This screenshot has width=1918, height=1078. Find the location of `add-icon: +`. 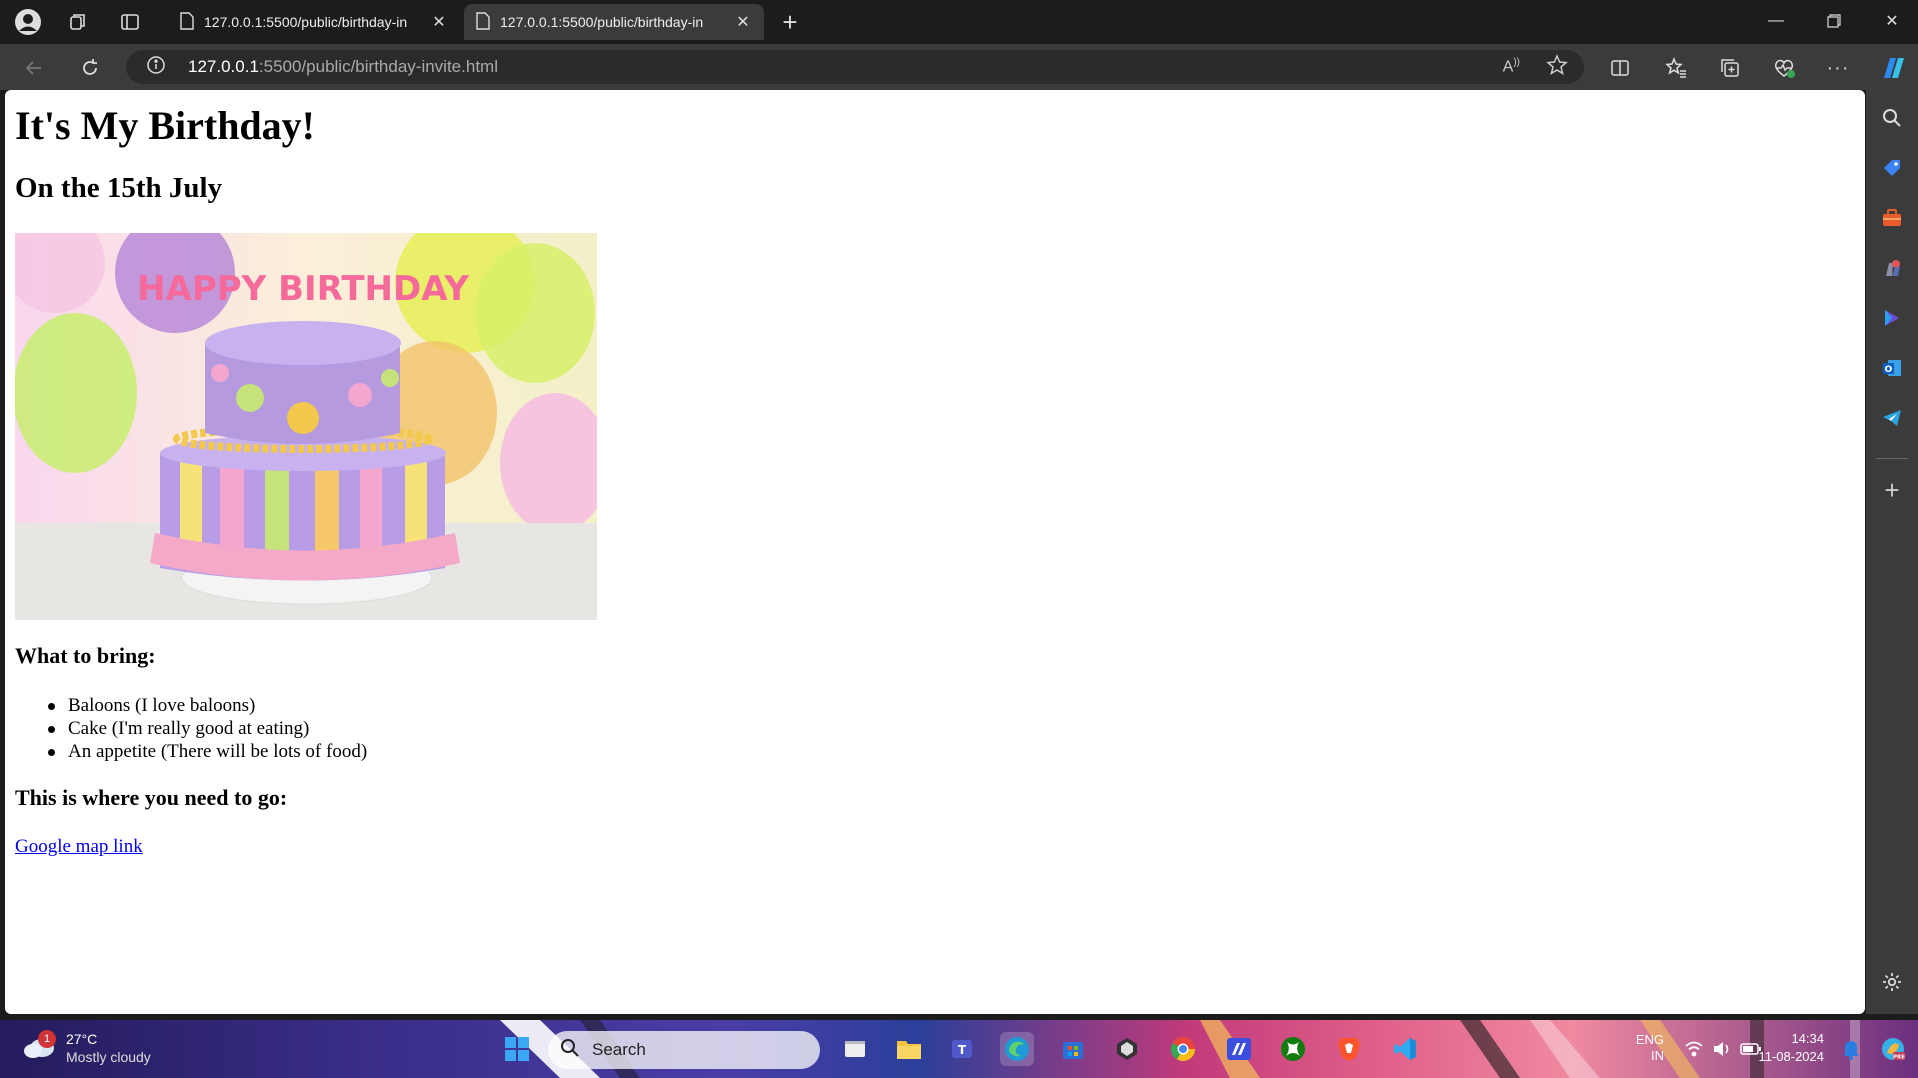

add-icon: + is located at coordinates (1892, 490).